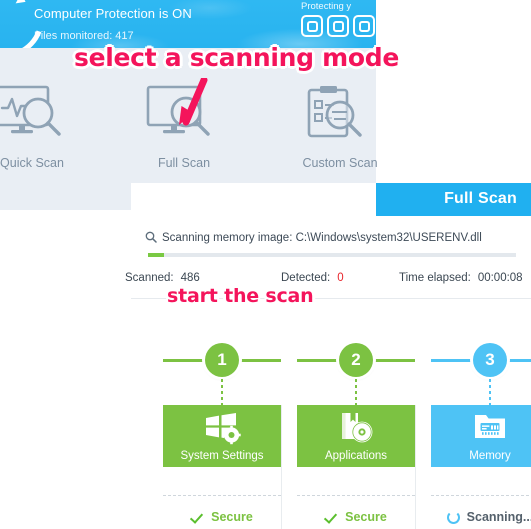 The height and width of the screenshot is (529, 531). Describe the element at coordinates (453, 517) in the screenshot. I see `spinner-icon` at that location.